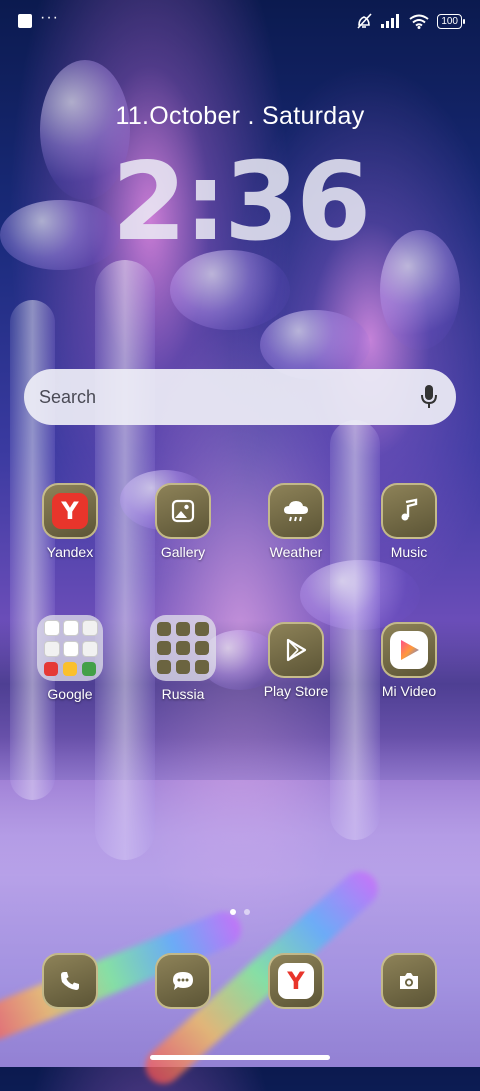  I want to click on more-notifications-icon: ···, so click(49, 17).